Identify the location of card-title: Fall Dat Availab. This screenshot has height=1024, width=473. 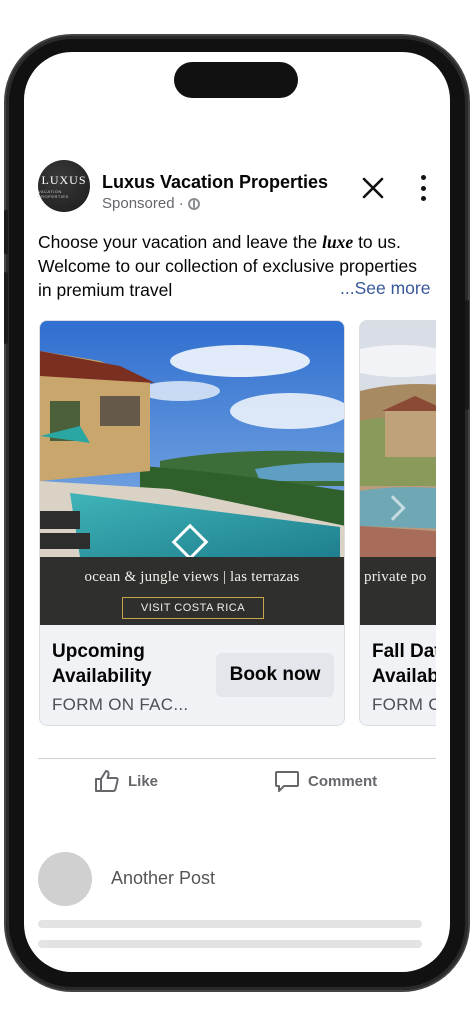
(404, 664).